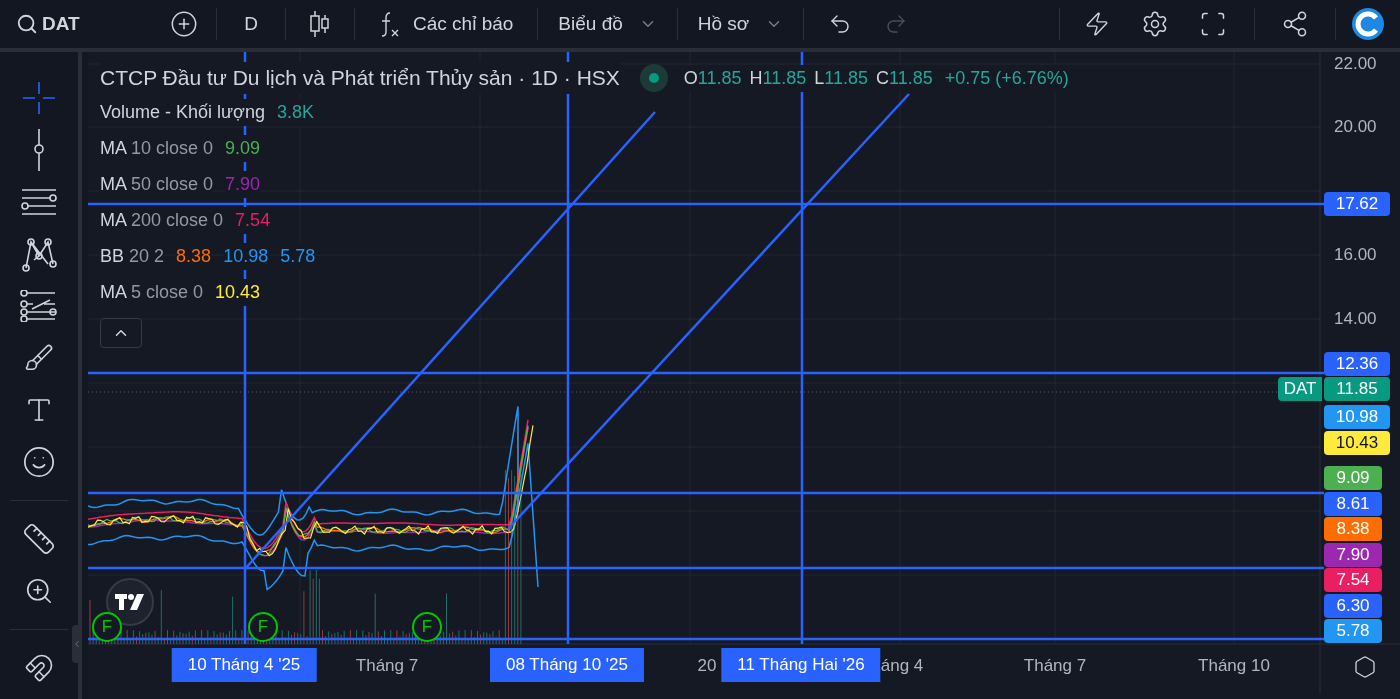  Describe the element at coordinates (740, 24) in the screenshot. I see `profile-menu-button: Hồ sơ` at that location.